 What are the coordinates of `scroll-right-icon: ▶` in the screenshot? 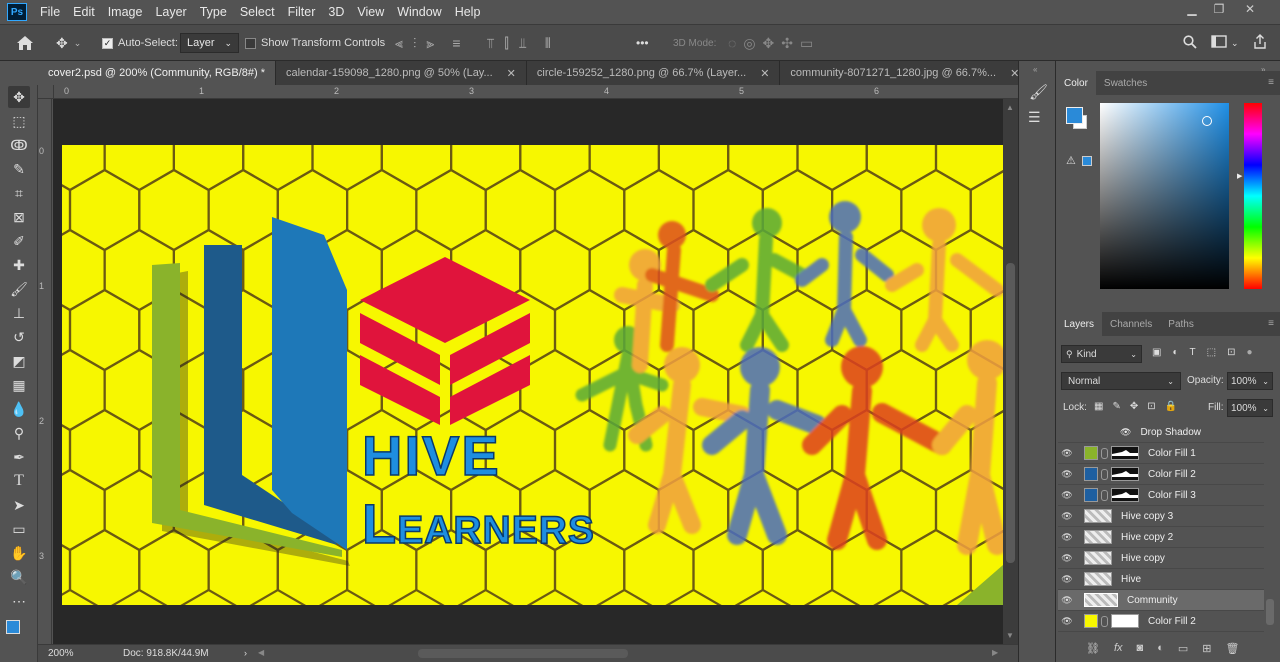 It's located at (995, 652).